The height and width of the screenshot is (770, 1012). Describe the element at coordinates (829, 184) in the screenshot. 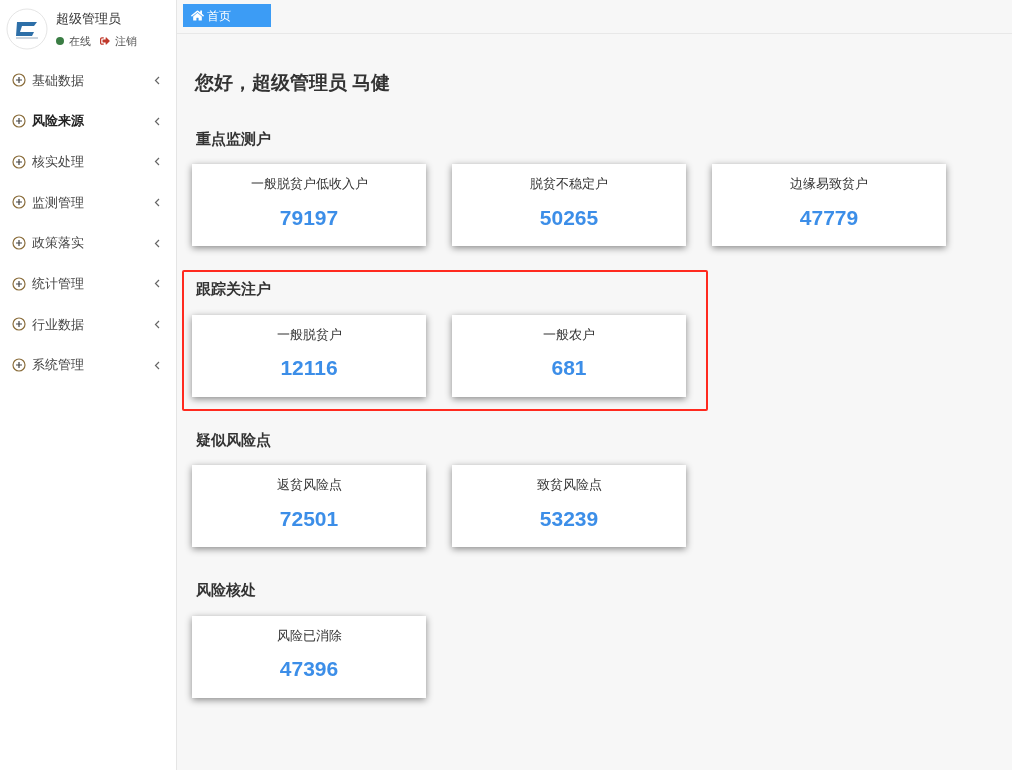

I see `stat-label: 边缘易致贫户` at that location.